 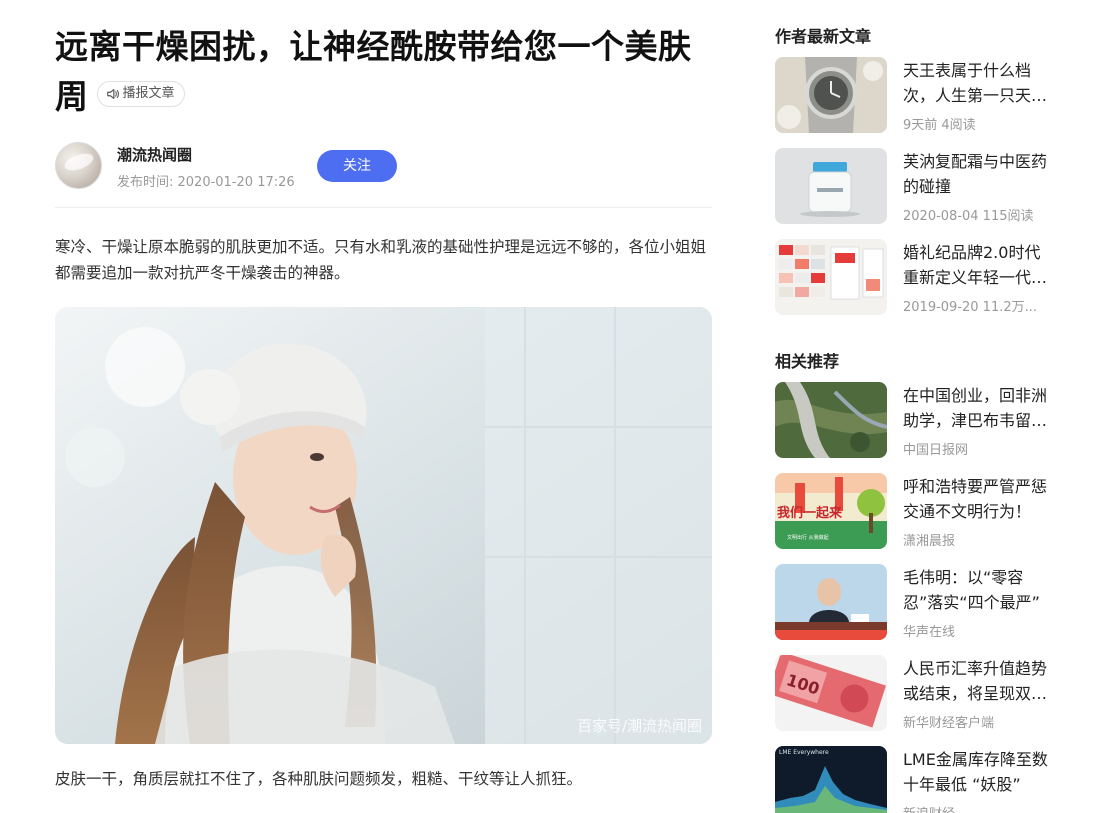 What do you see at coordinates (975, 83) in the screenshot?
I see `card-title: 天王表属于什么档次，人生第一只天王表` at bounding box center [975, 83].